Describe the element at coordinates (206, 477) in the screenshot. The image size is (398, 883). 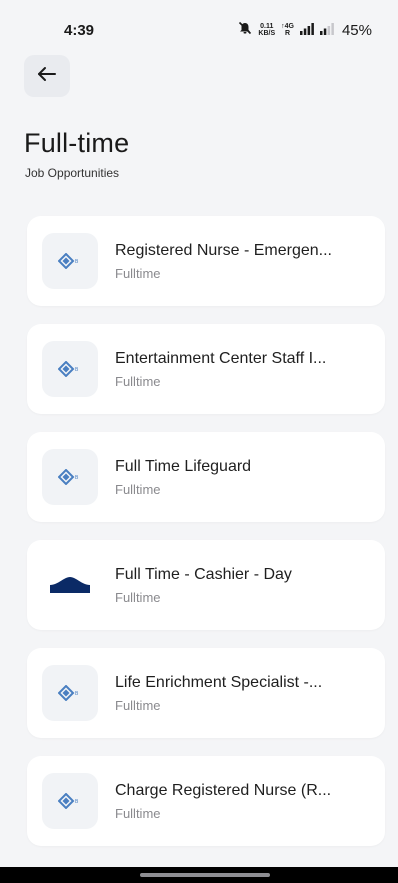
I see `job-card: B Full Time Lifeguard Fulltime` at that location.